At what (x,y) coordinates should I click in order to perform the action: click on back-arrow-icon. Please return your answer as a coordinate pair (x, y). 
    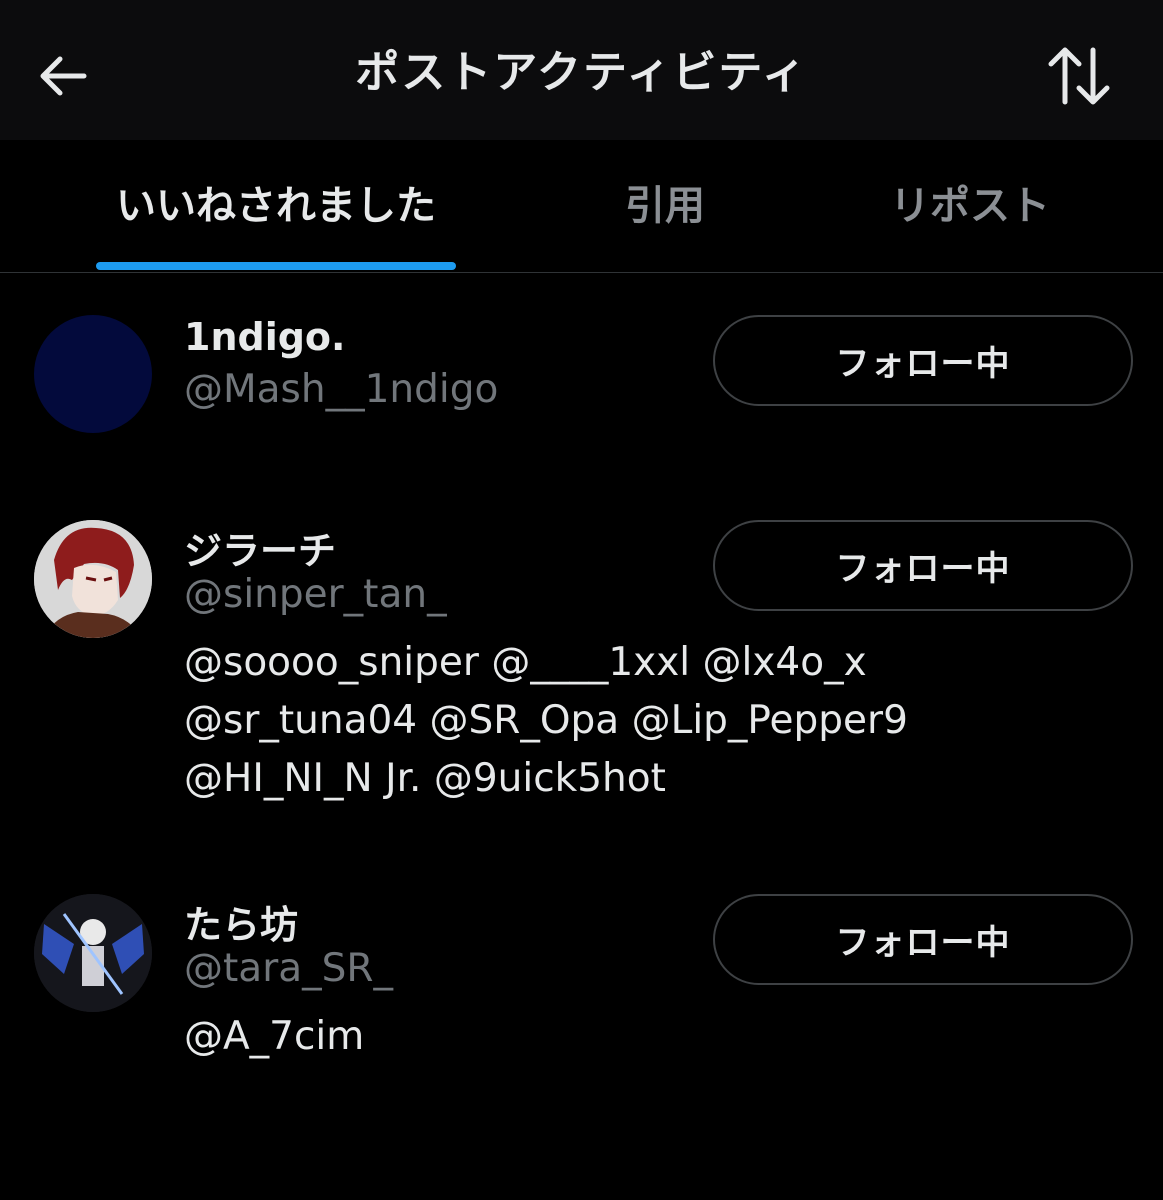
    Looking at the image, I should click on (63, 76).